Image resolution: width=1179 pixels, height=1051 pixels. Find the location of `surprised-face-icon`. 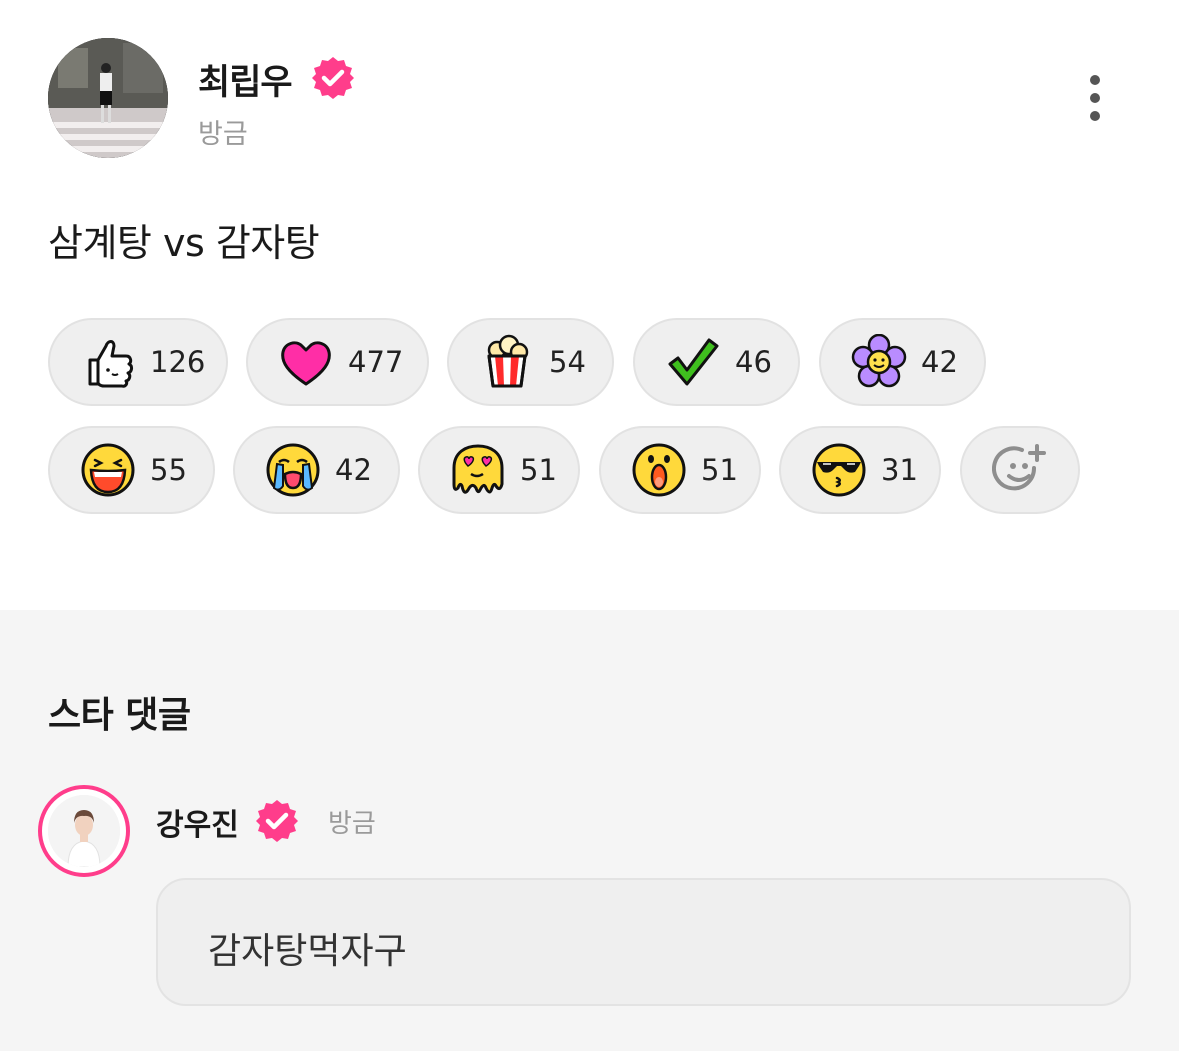

surprised-face-icon is located at coordinates (659, 470).